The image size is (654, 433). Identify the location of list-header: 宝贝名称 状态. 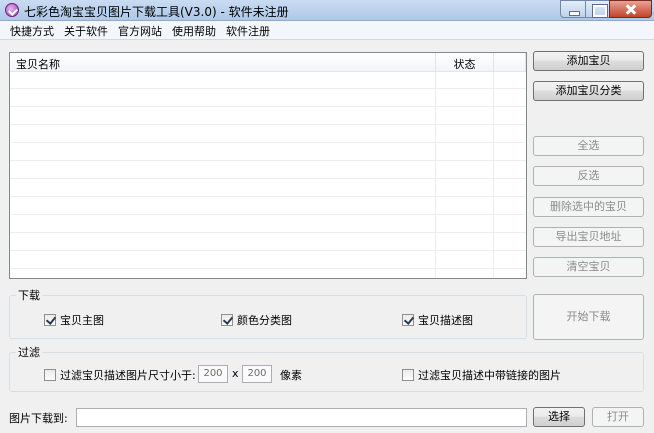
(268, 62).